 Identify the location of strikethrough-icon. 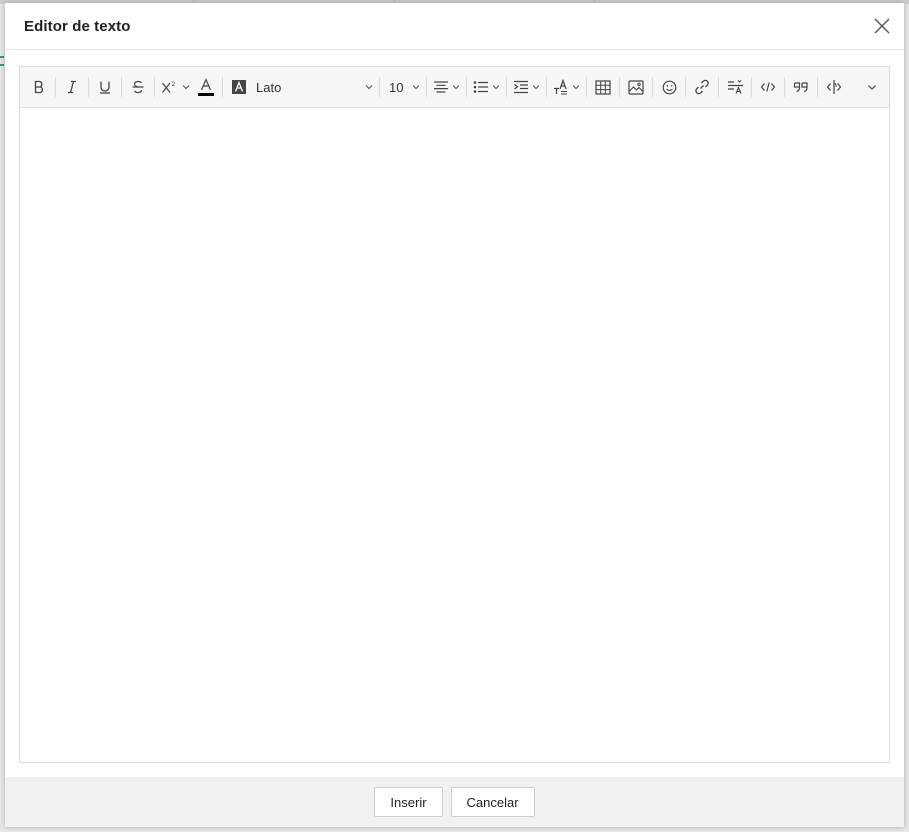
(138, 87).